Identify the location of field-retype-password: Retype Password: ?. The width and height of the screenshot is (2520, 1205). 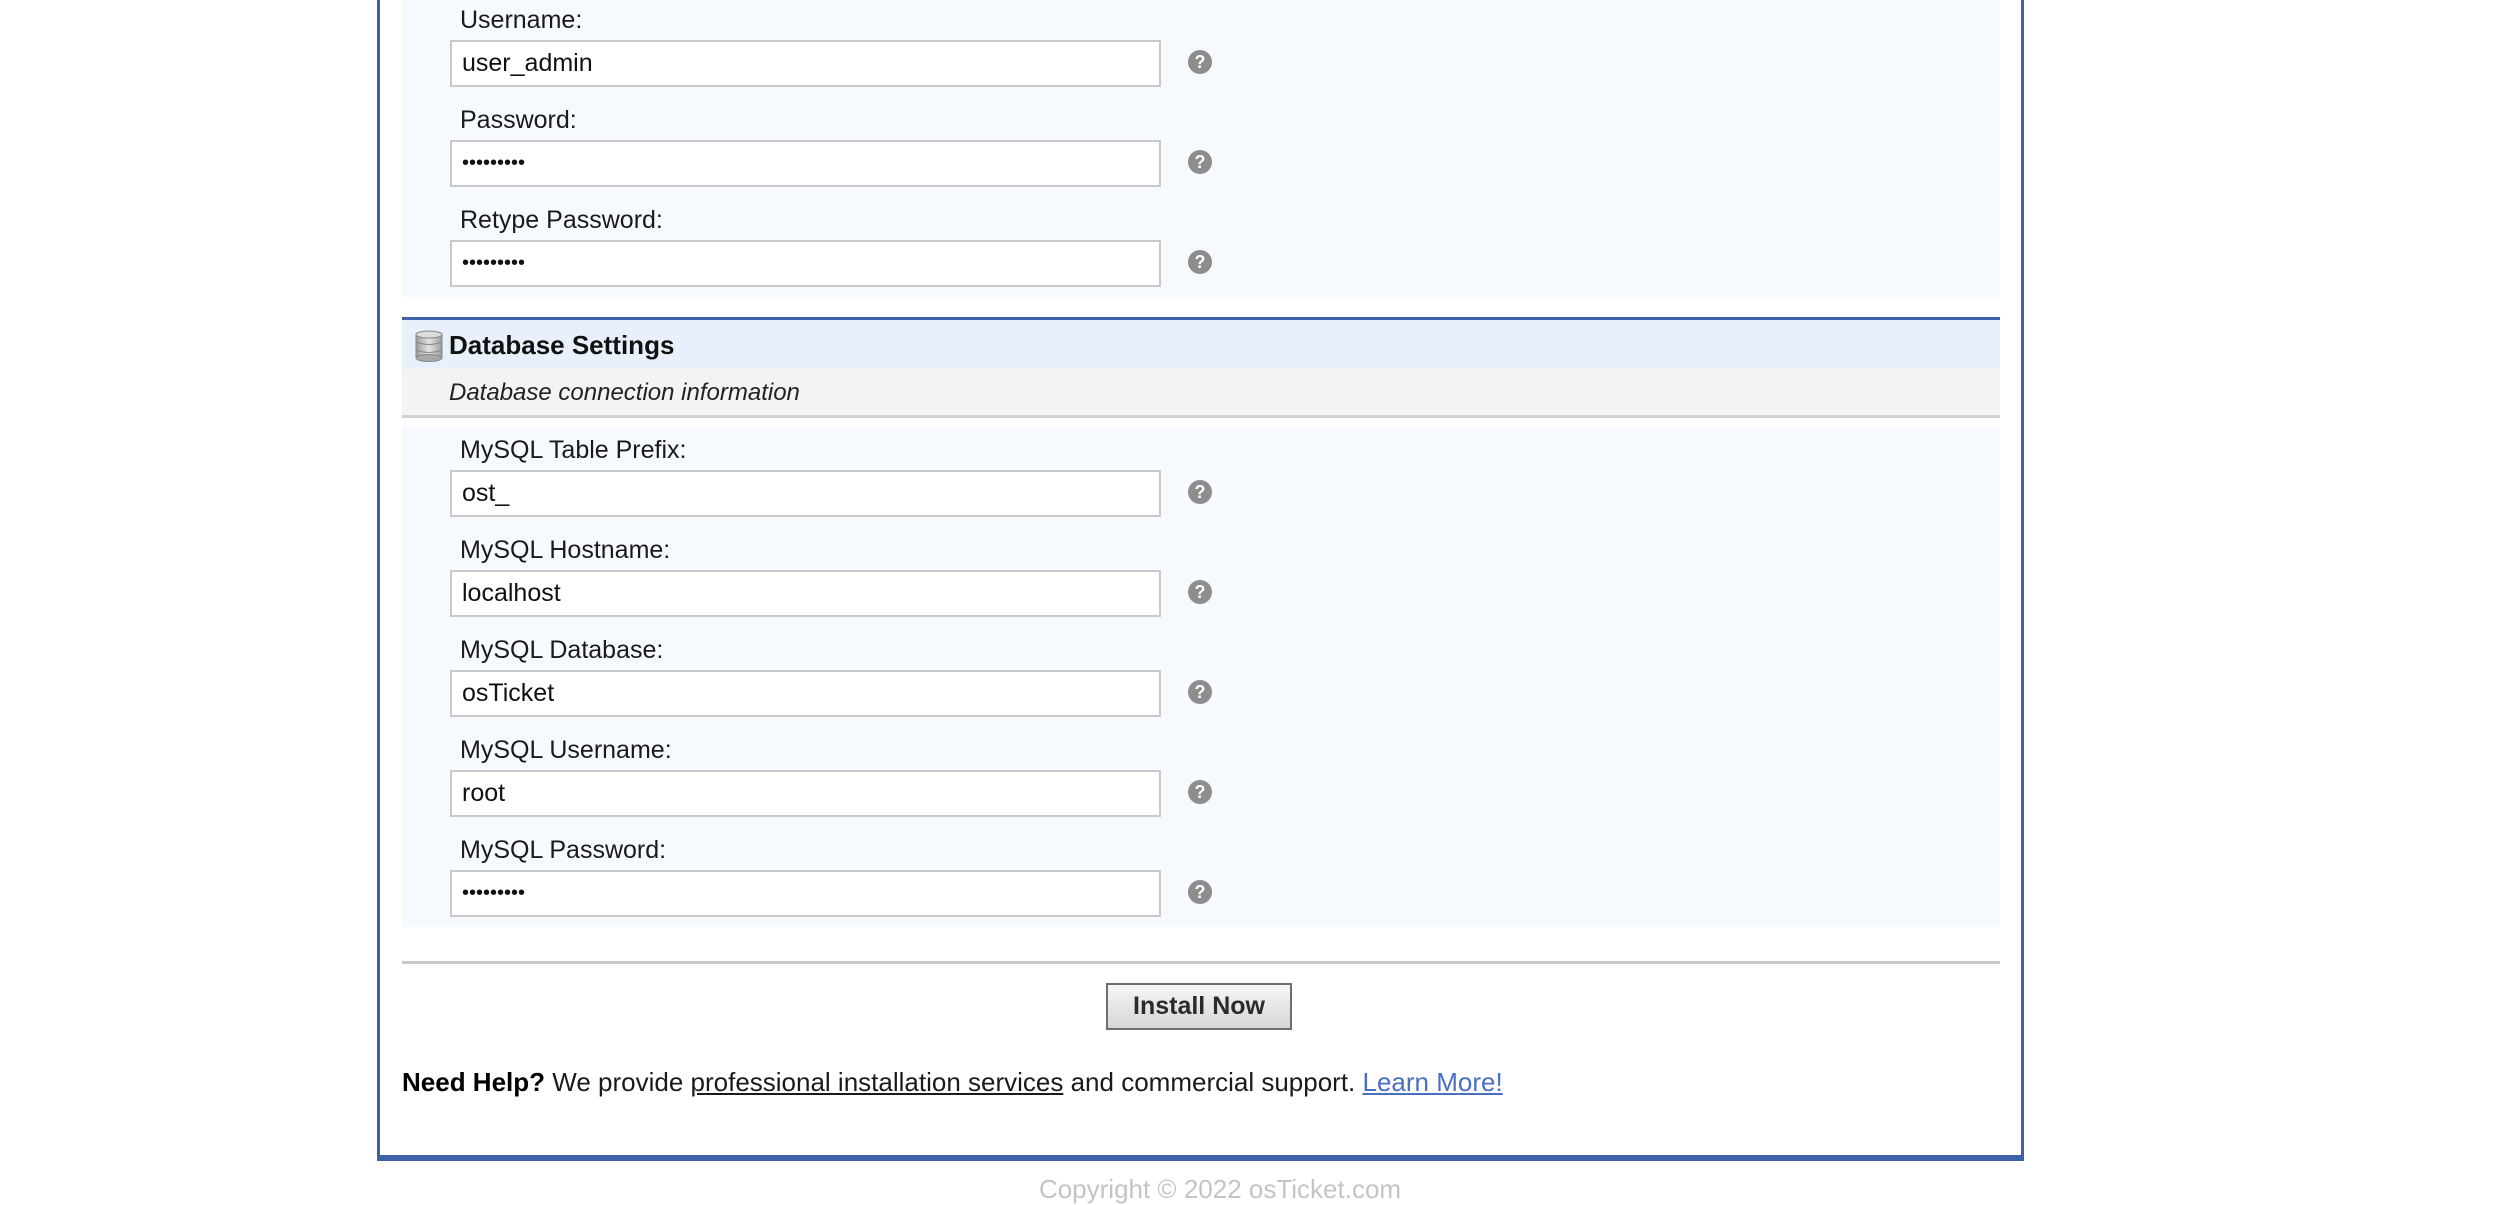
(1201, 255).